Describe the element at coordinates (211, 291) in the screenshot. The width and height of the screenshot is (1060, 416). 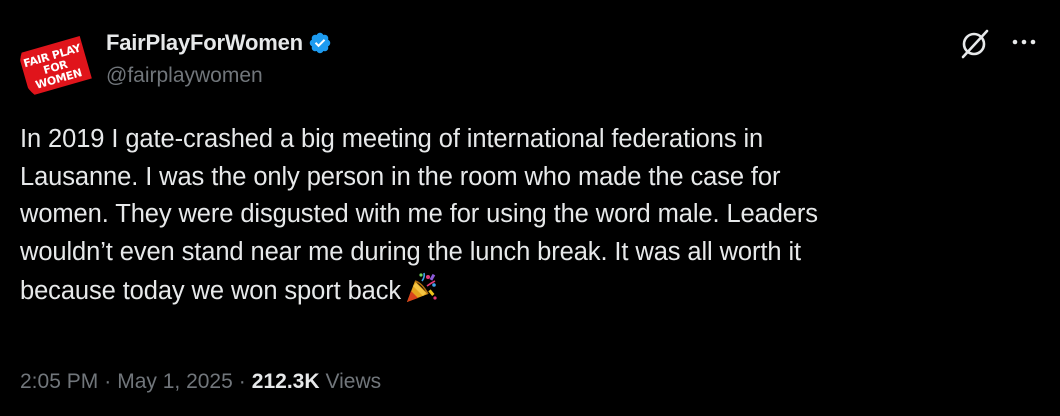
I see `tweet-text-line: because today we won sport back` at that location.